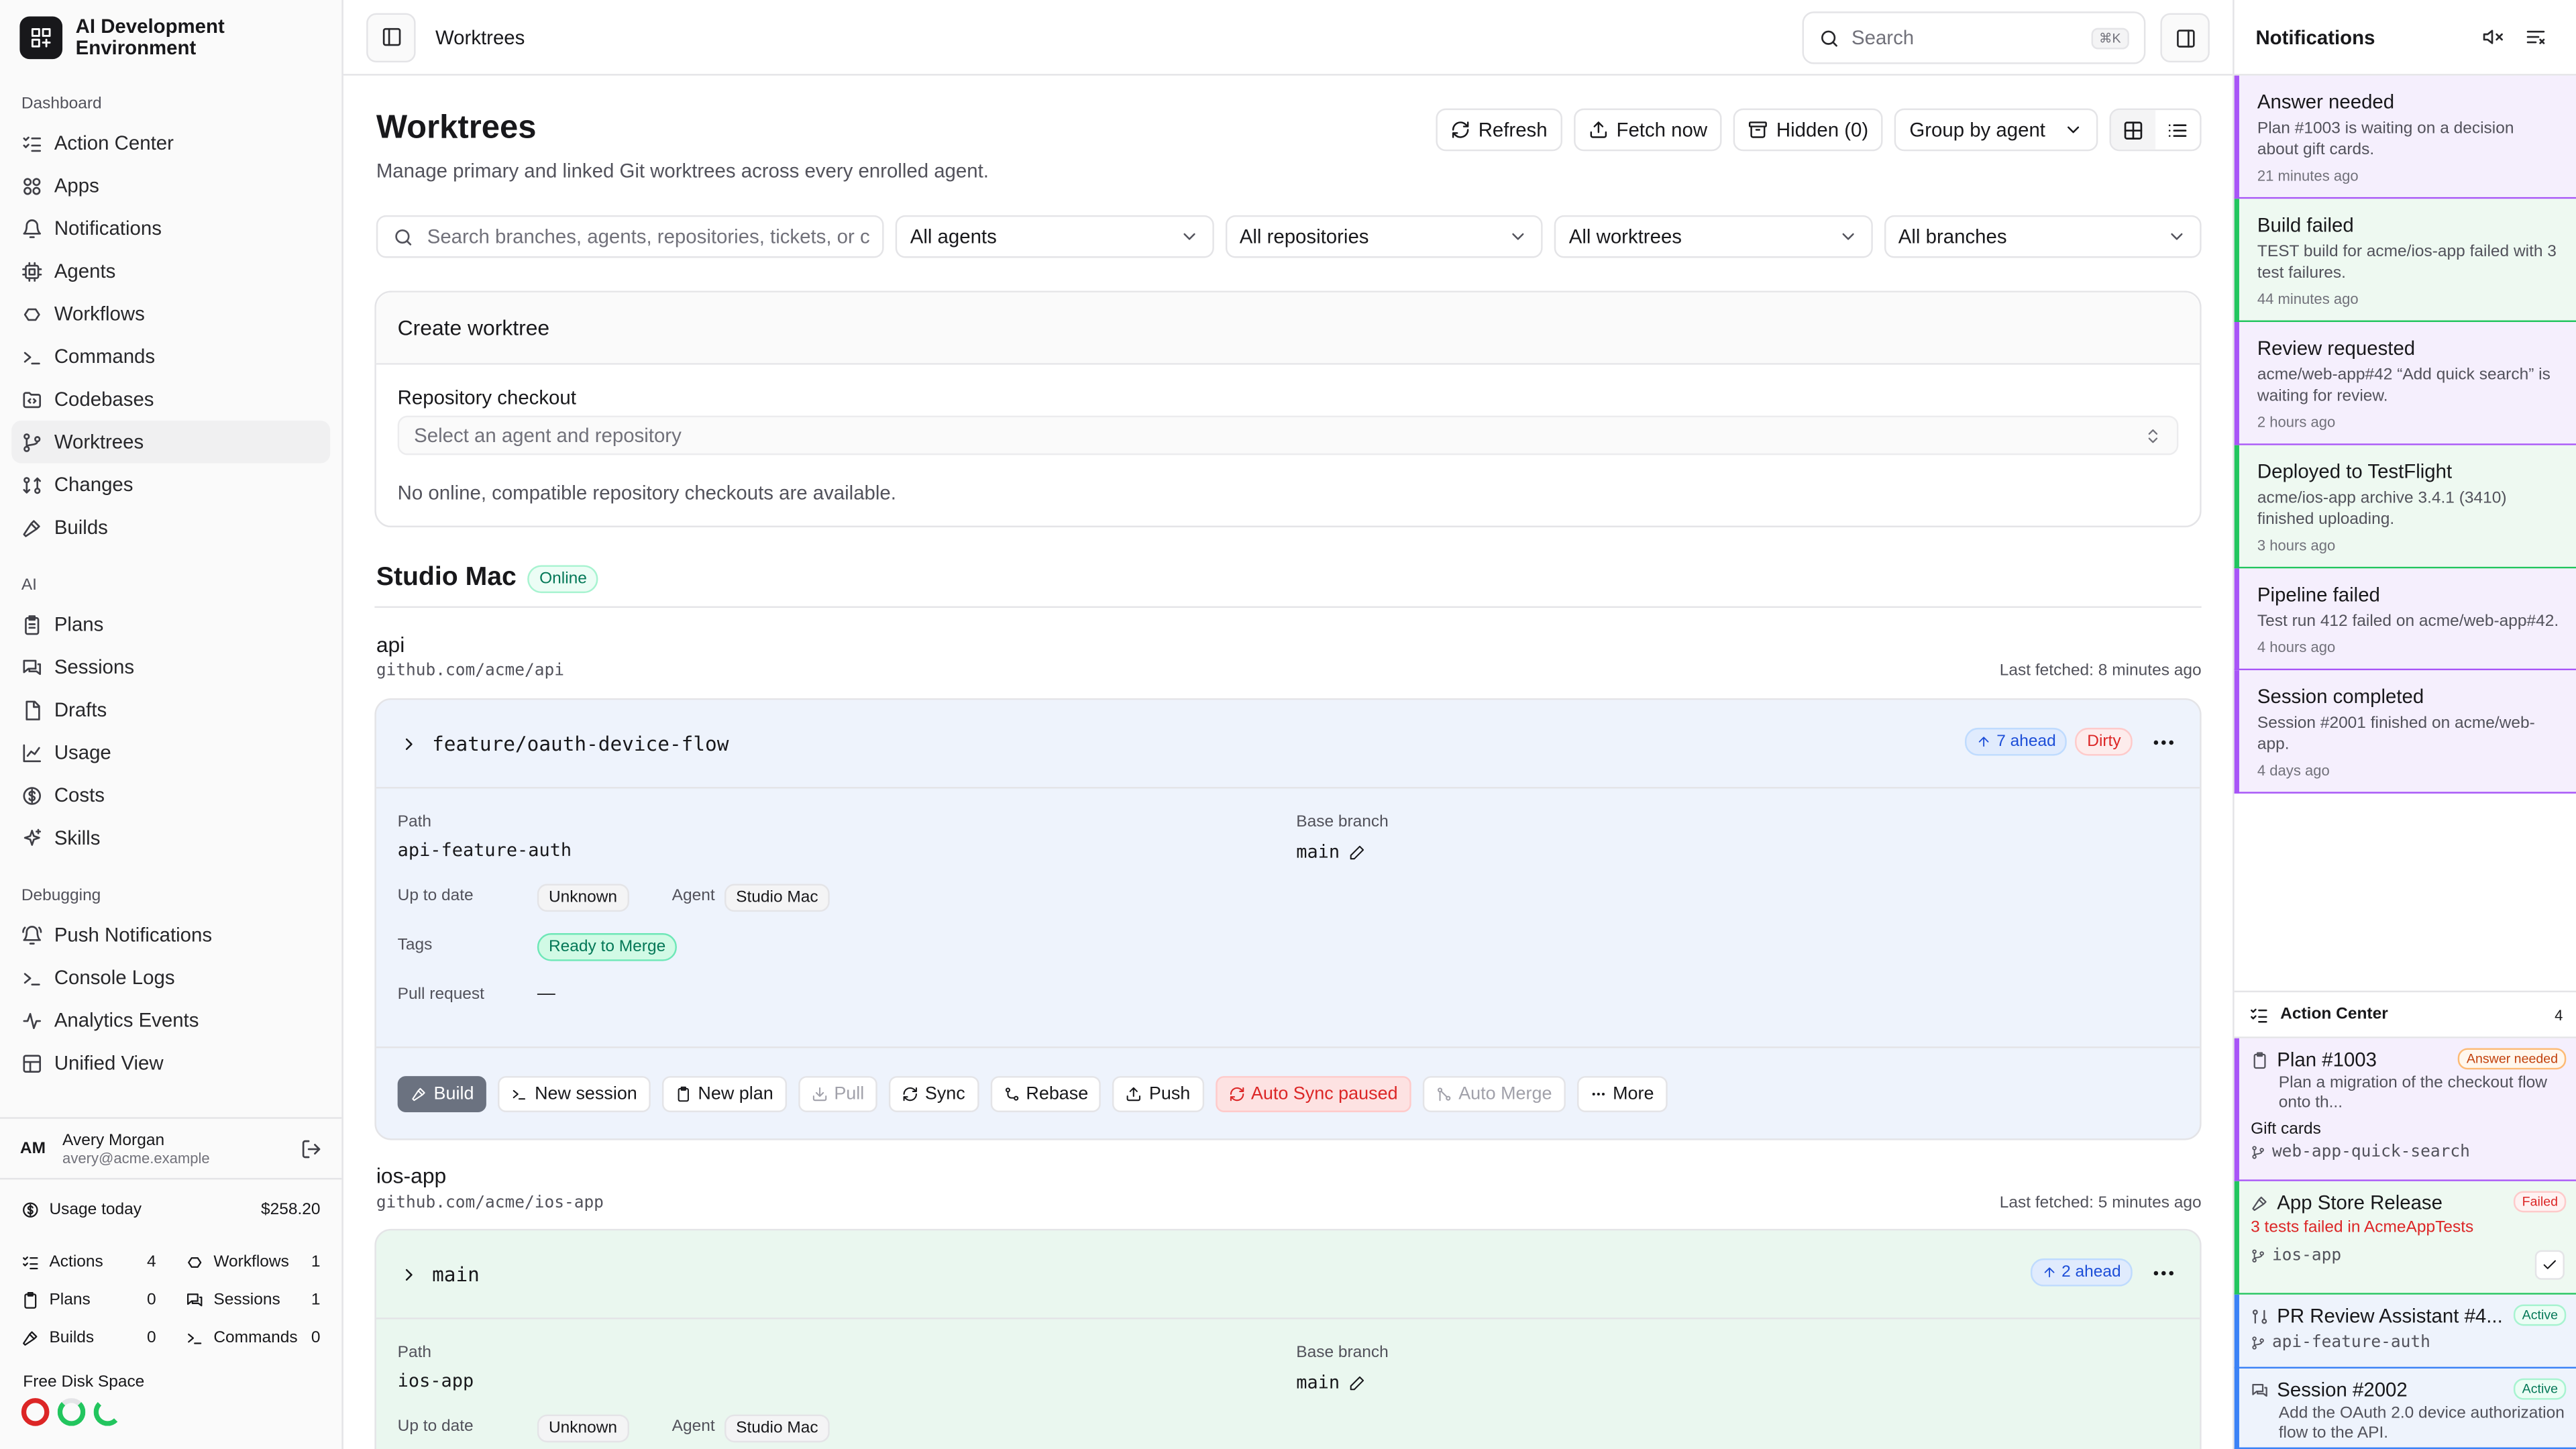 Image resolution: width=2576 pixels, height=1449 pixels. What do you see at coordinates (2535, 37) in the screenshot?
I see `clear-all-icon` at bounding box center [2535, 37].